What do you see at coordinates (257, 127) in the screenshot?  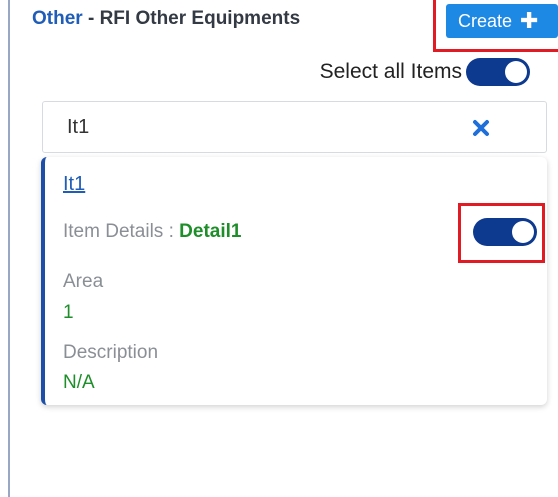 I see `search-input` at bounding box center [257, 127].